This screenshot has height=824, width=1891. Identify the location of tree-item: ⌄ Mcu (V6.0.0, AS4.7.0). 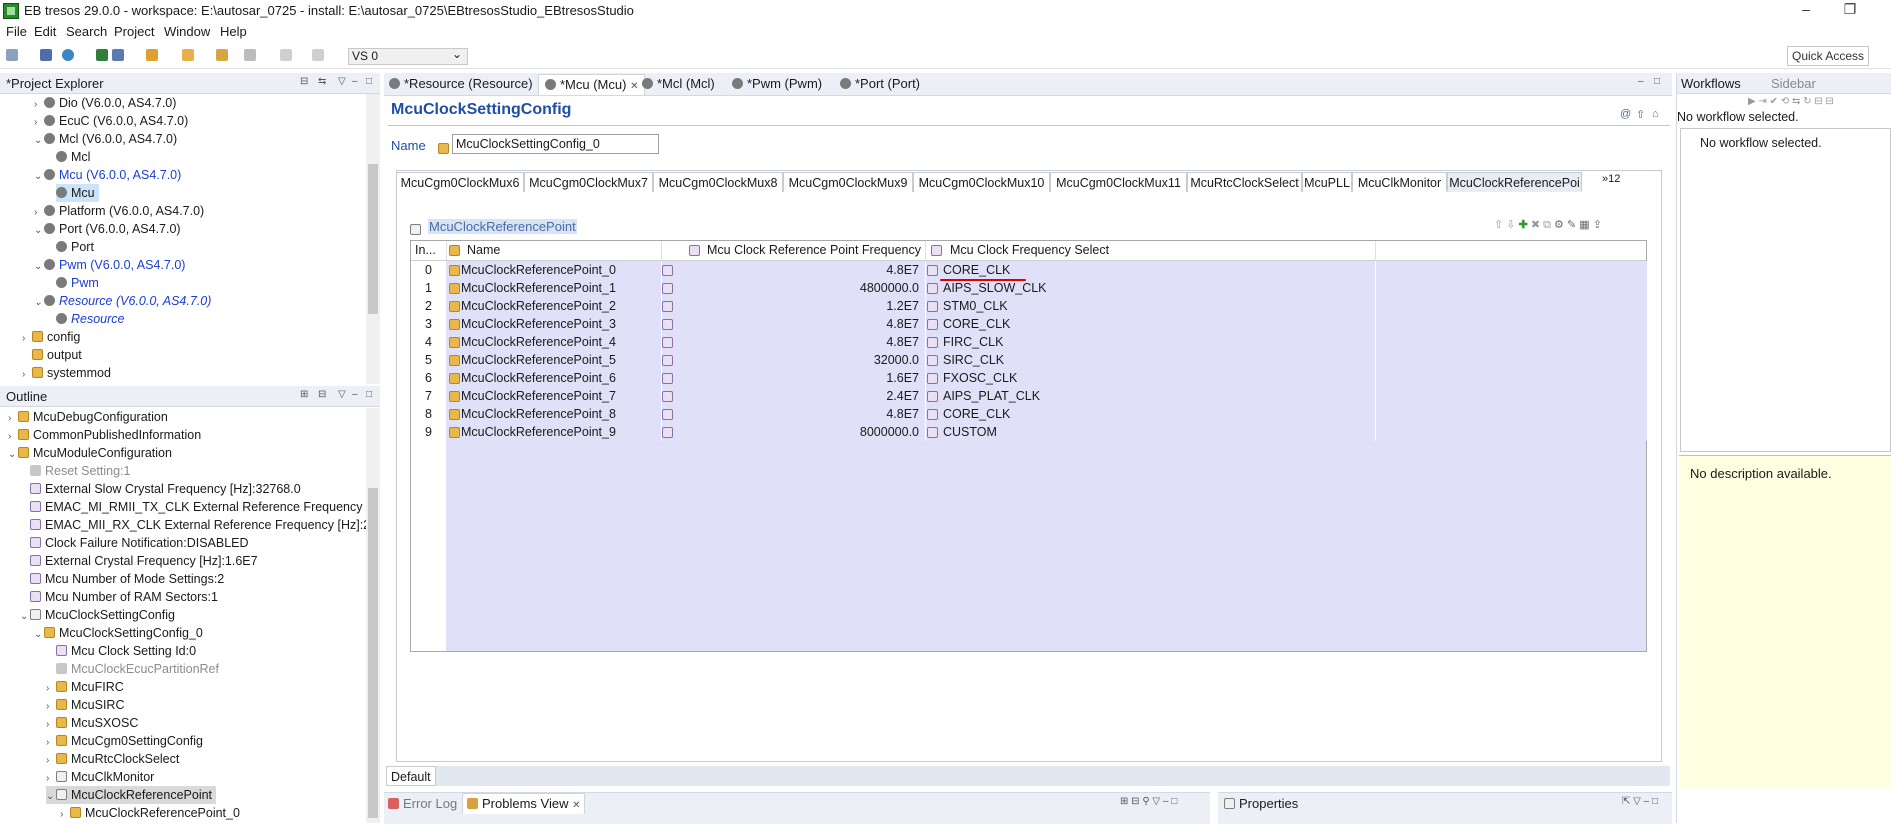
(107, 175).